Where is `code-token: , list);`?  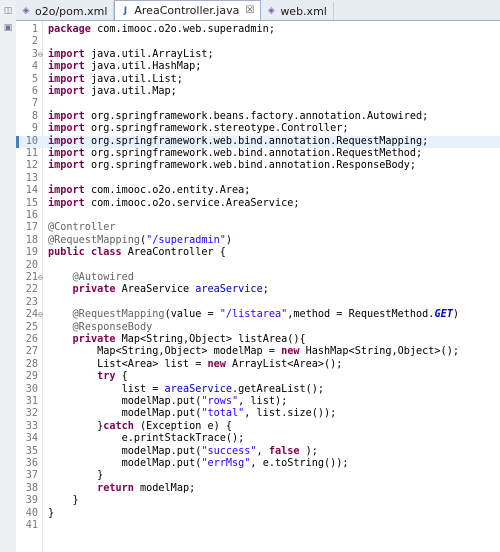 code-token: , list); is located at coordinates (263, 401).